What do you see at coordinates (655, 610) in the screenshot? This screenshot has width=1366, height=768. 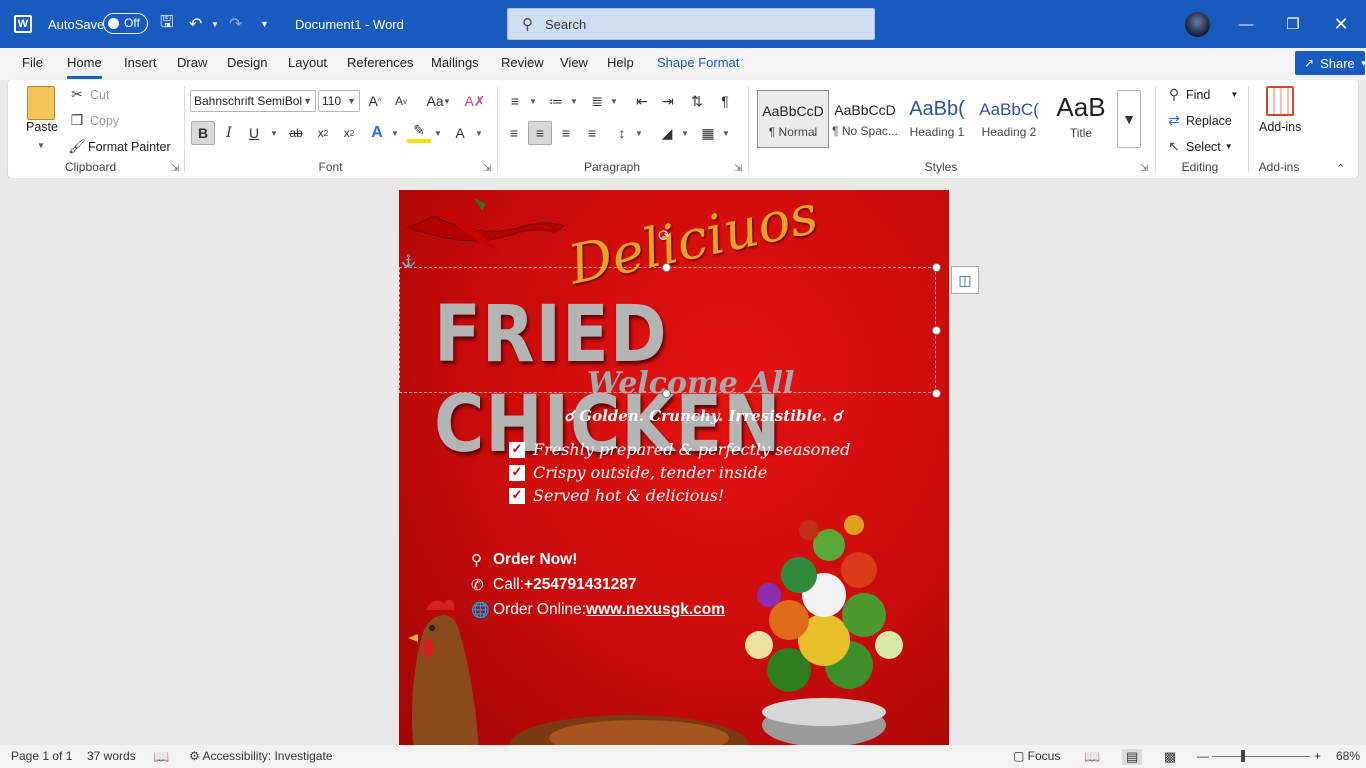 I see `website-link: www.nexusgk.com` at bounding box center [655, 610].